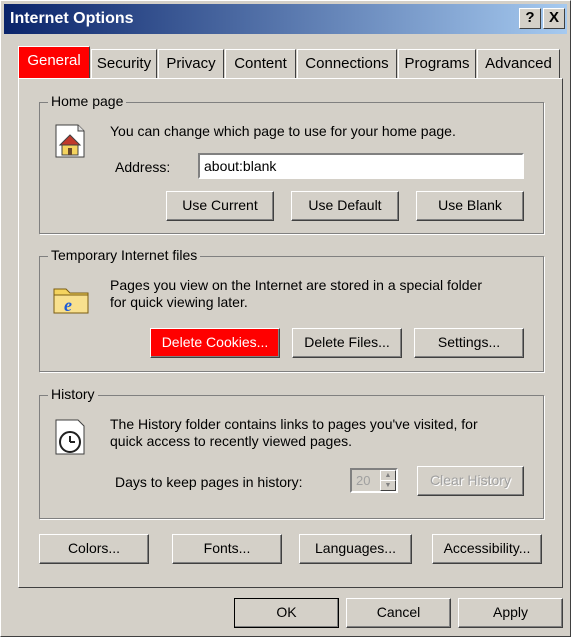 The width and height of the screenshot is (573, 639). Describe the element at coordinates (470, 481) in the screenshot. I see `clear-history-button: Clear History` at that location.